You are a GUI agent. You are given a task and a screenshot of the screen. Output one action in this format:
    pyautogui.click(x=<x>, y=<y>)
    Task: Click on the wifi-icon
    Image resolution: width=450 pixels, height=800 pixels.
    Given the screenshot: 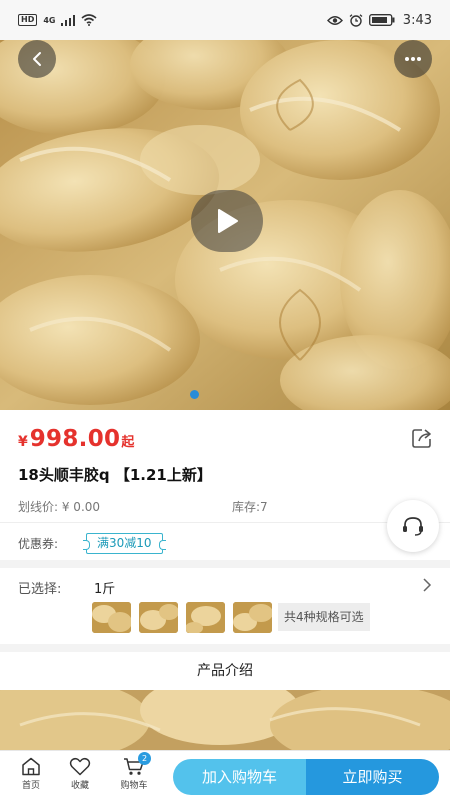 What is the action you would take?
    pyautogui.click(x=89, y=20)
    